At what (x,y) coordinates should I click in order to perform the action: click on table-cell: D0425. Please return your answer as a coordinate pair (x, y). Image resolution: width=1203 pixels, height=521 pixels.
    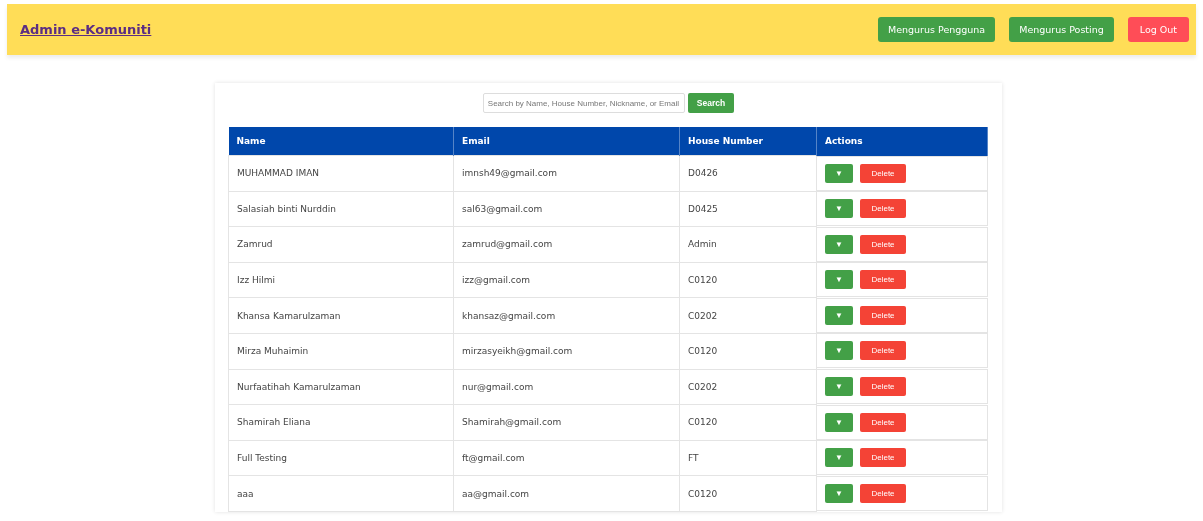
    Looking at the image, I should click on (748, 209).